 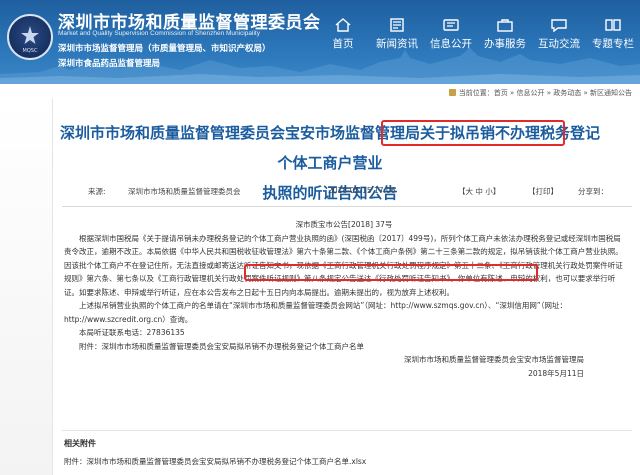 I want to click on nav-label: 新闻资讯, so click(x=397, y=44).